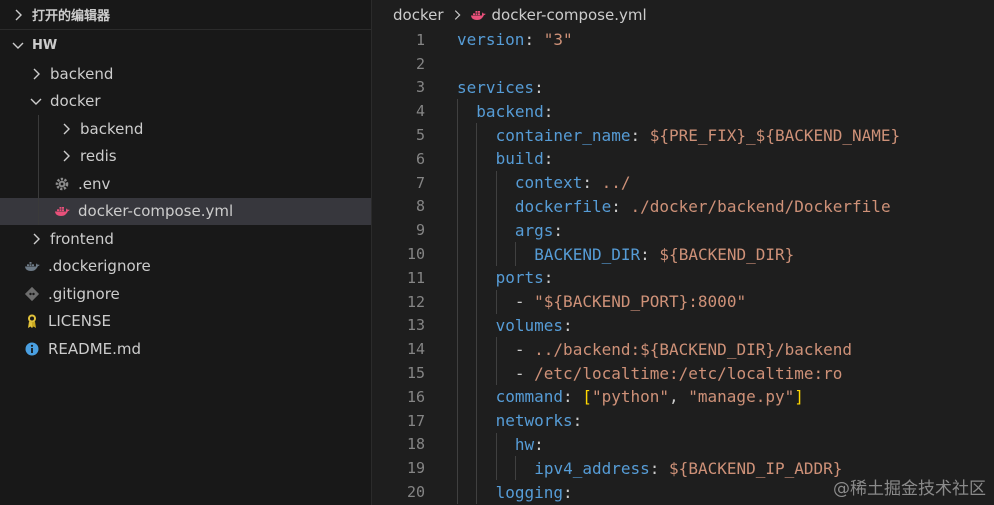 The height and width of the screenshot is (505, 994). I want to click on tree-item-label: LICENSE, so click(79, 321).